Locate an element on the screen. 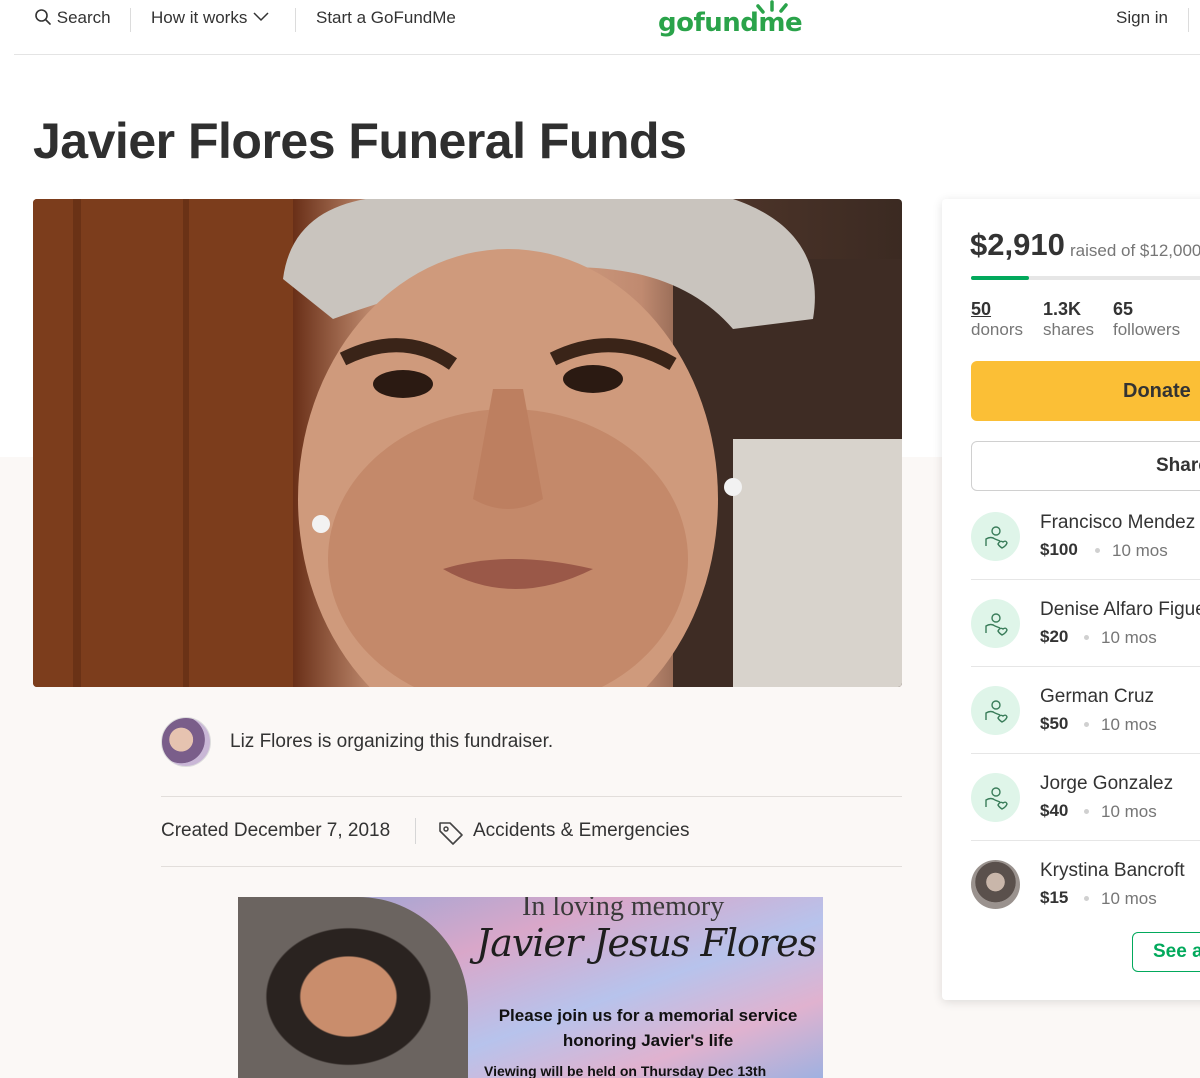 The height and width of the screenshot is (1078, 1200). donor-amount: $15 is located at coordinates (1054, 897).